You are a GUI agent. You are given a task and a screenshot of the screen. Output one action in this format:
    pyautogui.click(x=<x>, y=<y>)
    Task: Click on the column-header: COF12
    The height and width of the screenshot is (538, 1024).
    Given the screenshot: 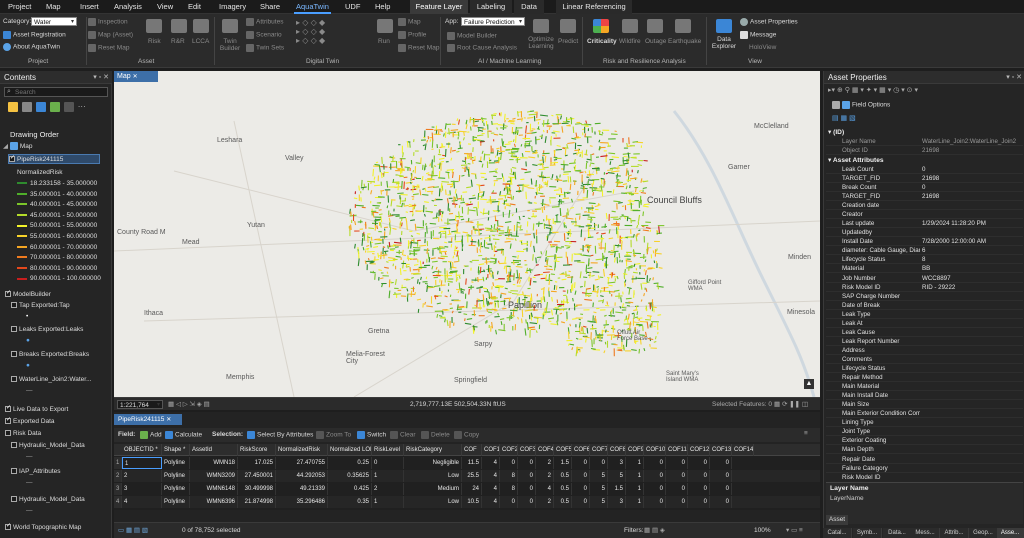 What is the action you would take?
    pyautogui.click(x=699, y=450)
    